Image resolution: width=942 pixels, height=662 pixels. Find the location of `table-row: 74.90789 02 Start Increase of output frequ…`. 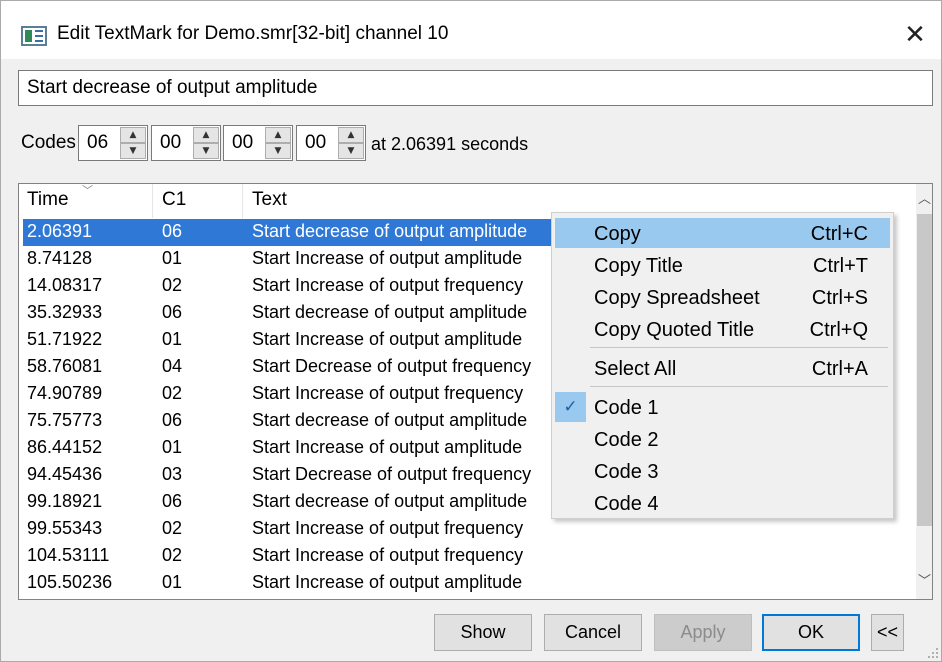

table-row: 74.90789 02 Start Increase of output frequ… is located at coordinates (288, 394).